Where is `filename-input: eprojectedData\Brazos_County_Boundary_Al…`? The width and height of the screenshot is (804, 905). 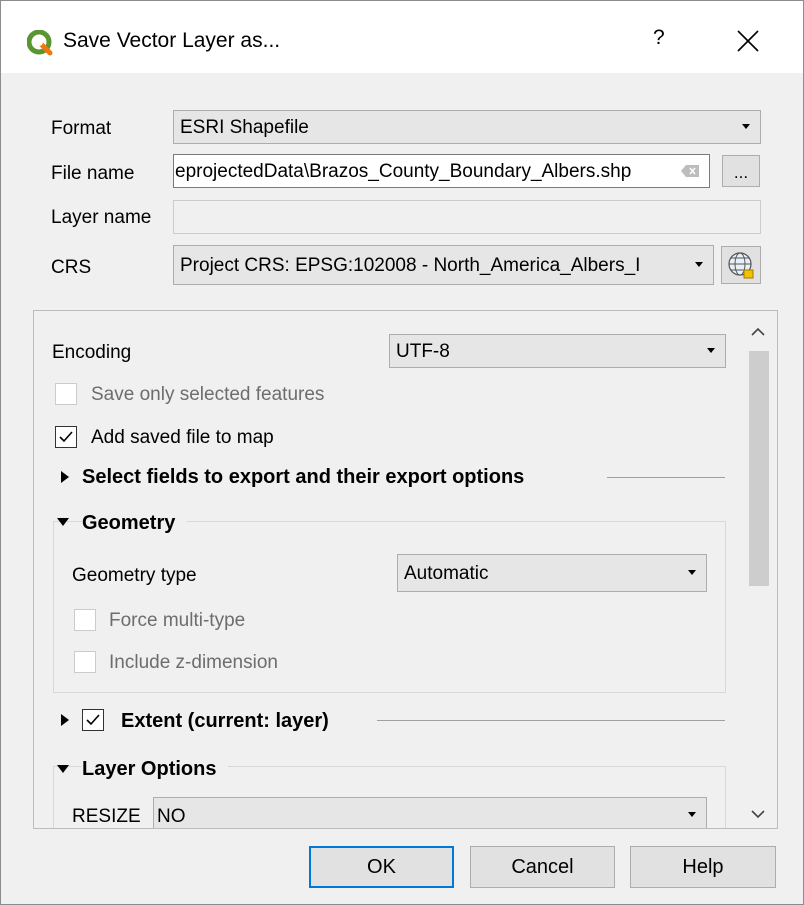
filename-input: eprojectedData\Brazos_County_Boundary_Al… is located at coordinates (441, 171).